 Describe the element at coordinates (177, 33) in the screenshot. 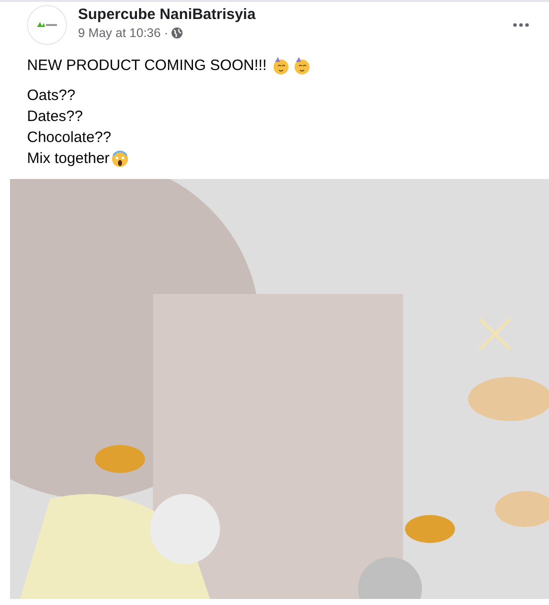

I see `globe-icon` at that location.